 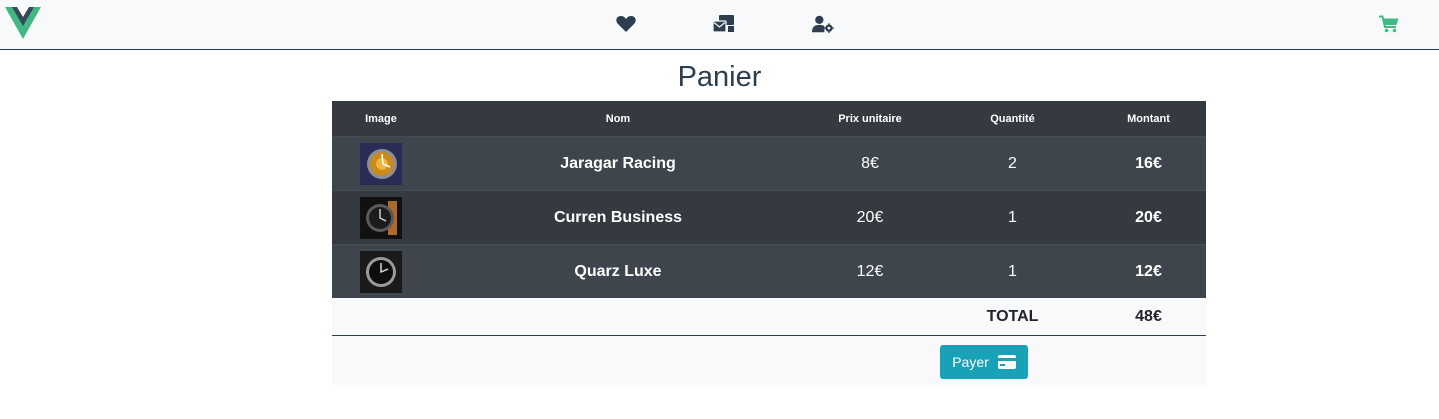 What do you see at coordinates (618, 217) in the screenshot?
I see `product-name: Curren Business` at bounding box center [618, 217].